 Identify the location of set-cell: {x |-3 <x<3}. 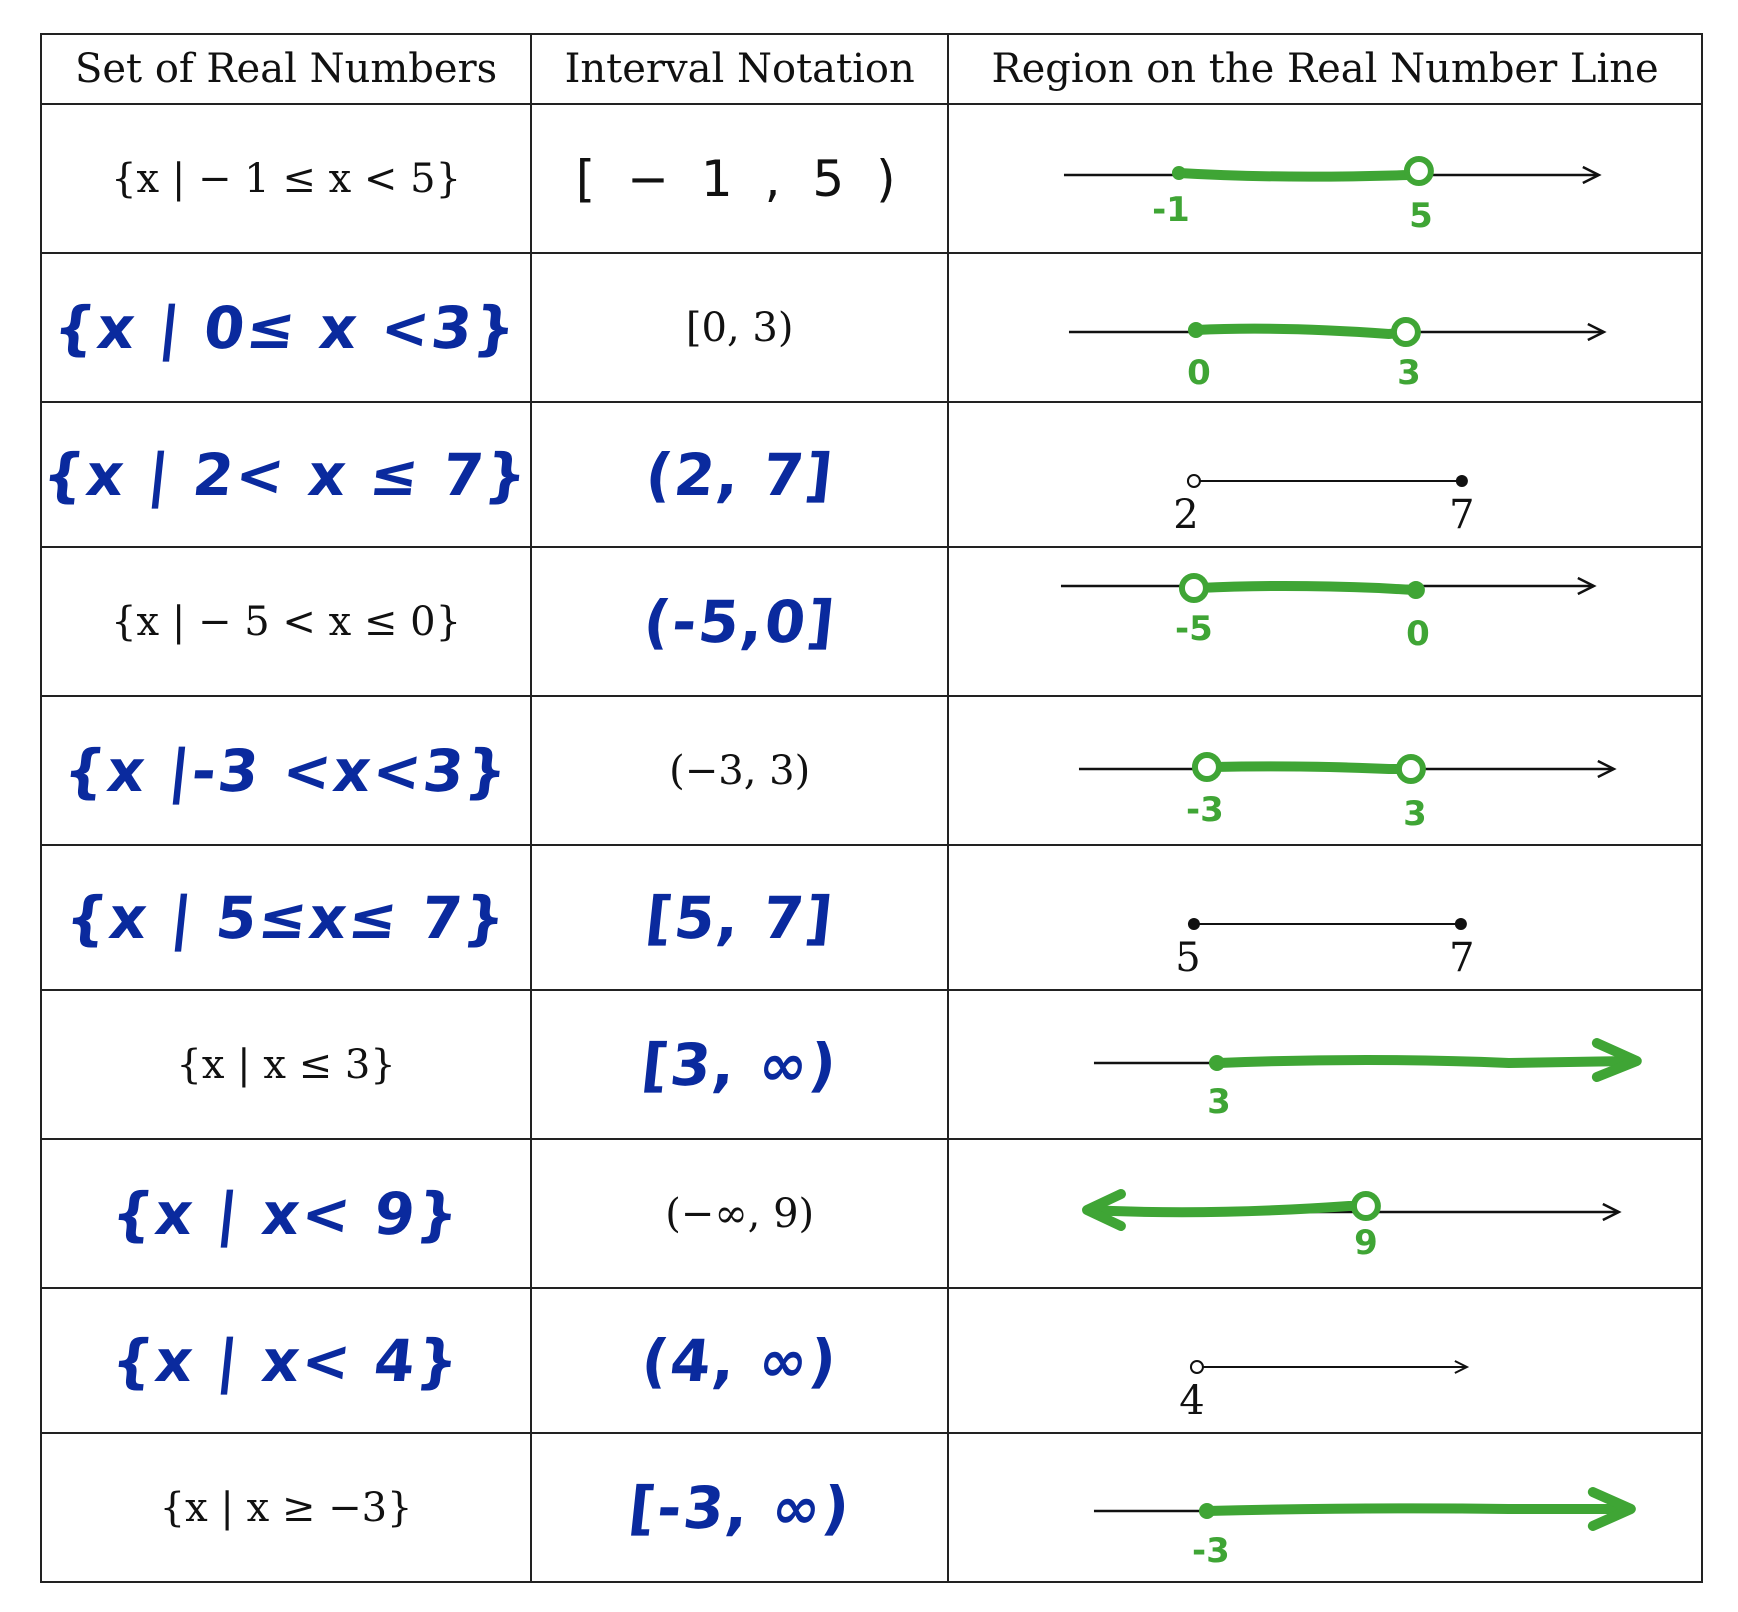
(286, 770).